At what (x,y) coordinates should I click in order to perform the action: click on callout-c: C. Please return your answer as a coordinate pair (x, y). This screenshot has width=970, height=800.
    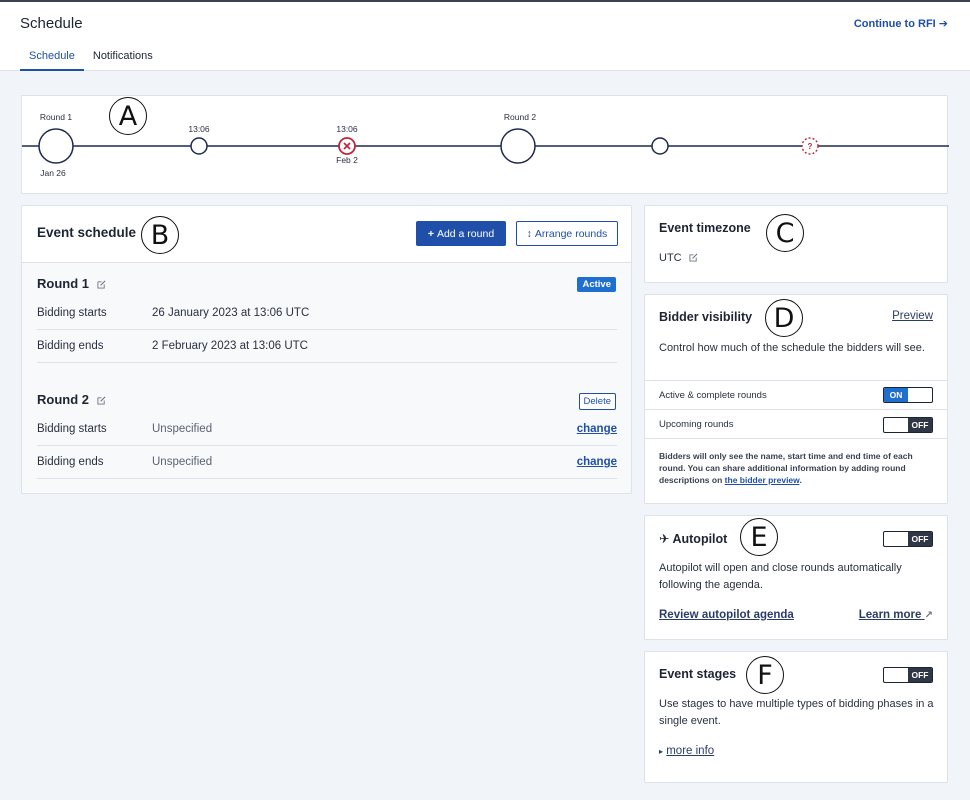
    Looking at the image, I should click on (785, 233).